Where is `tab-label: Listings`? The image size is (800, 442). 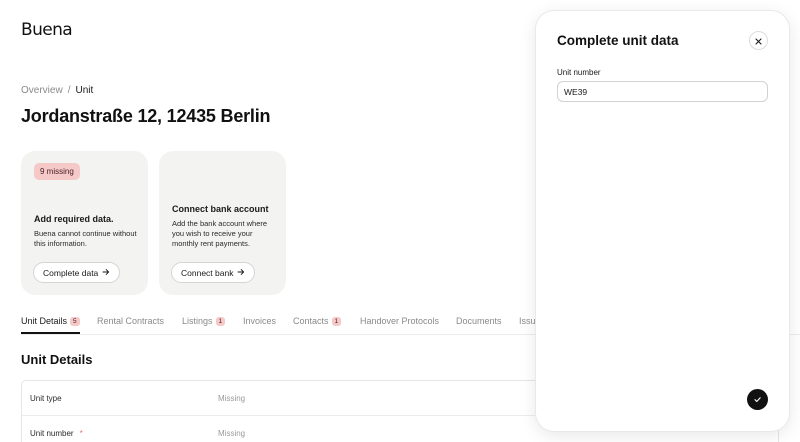 tab-label: Listings is located at coordinates (197, 321).